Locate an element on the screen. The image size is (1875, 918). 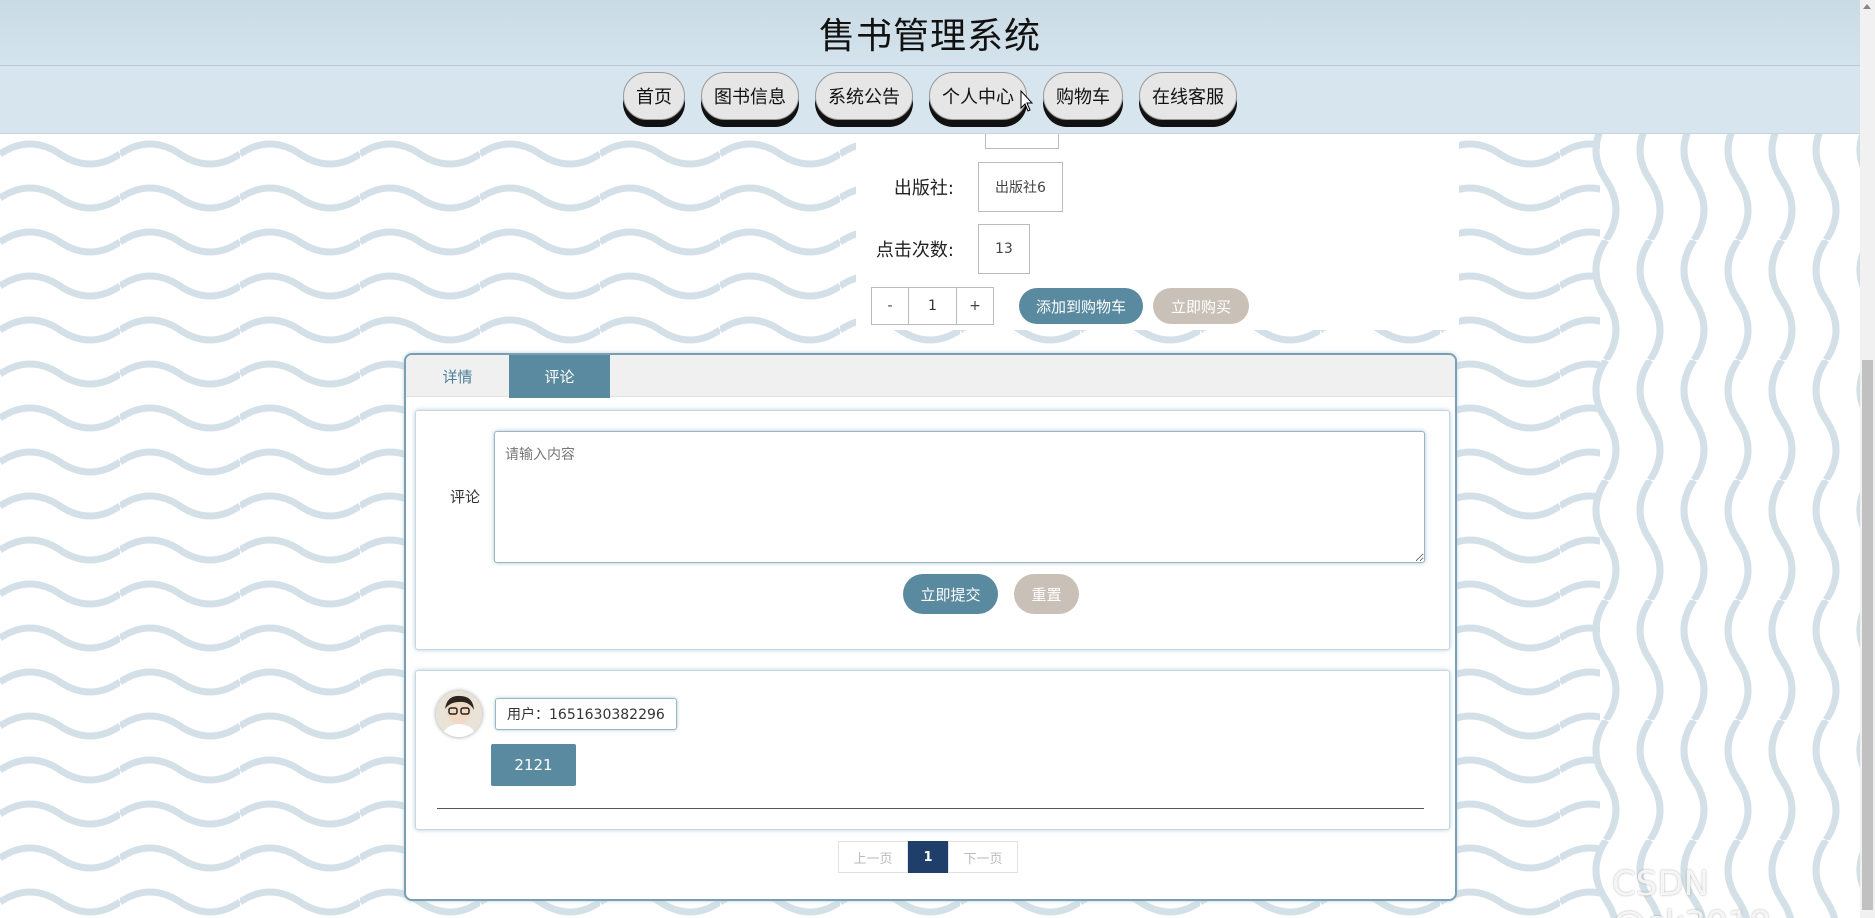
comment-content: 2121 is located at coordinates (533, 765).